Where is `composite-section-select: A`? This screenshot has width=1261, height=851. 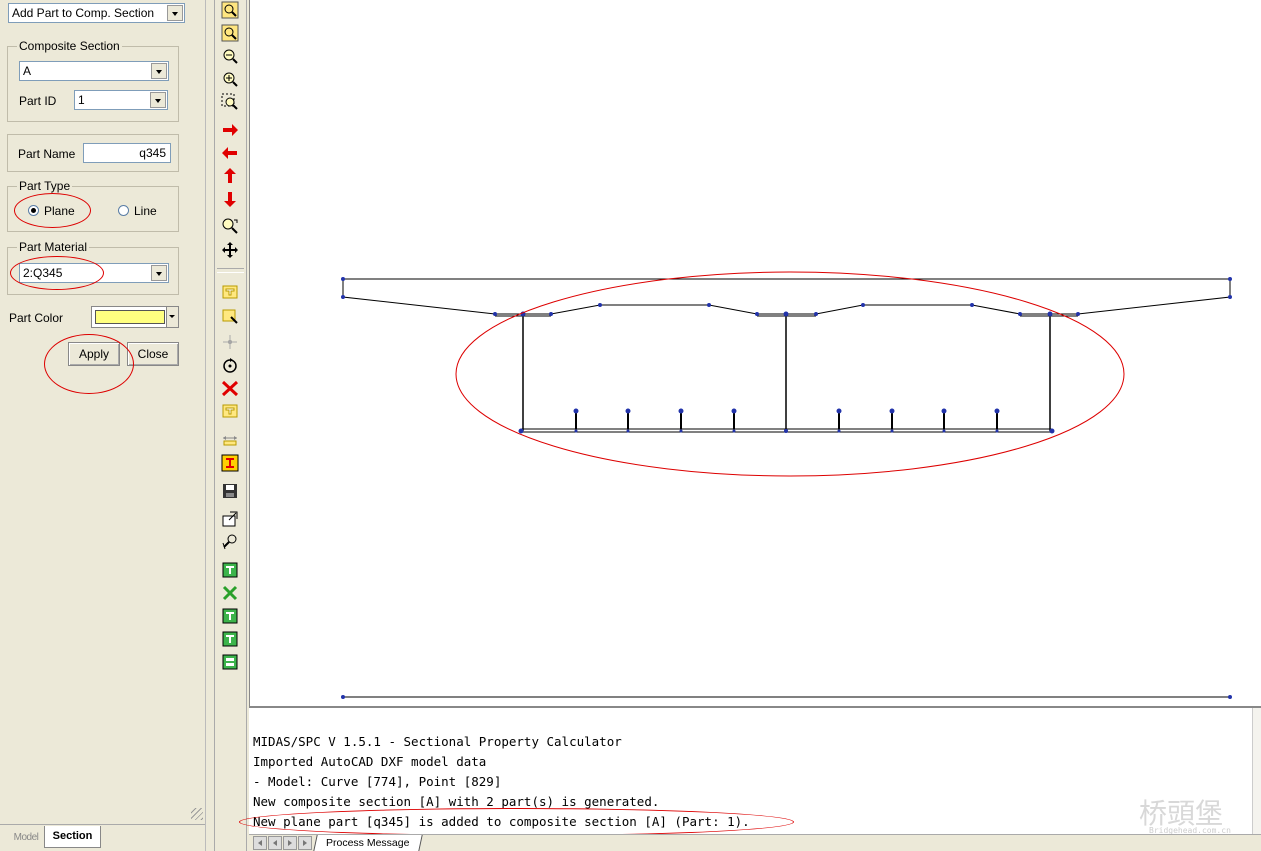 composite-section-select: A is located at coordinates (94, 71).